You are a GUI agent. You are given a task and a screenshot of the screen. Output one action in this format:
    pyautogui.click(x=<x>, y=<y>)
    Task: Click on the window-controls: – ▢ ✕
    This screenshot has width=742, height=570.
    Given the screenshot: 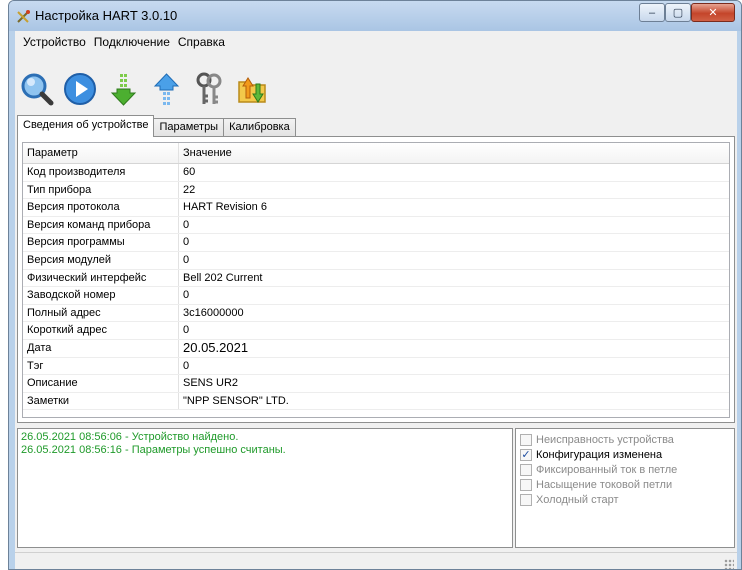 What is the action you would take?
    pyautogui.click(x=687, y=13)
    